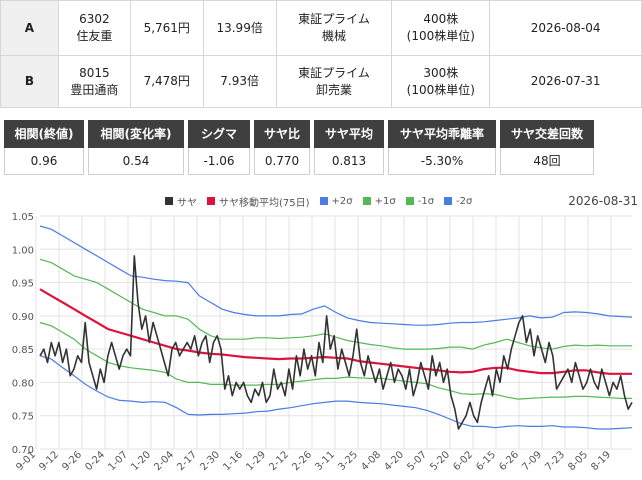  What do you see at coordinates (578, 461) in the screenshot?
I see `x-tick-label: 8-05` at bounding box center [578, 461].